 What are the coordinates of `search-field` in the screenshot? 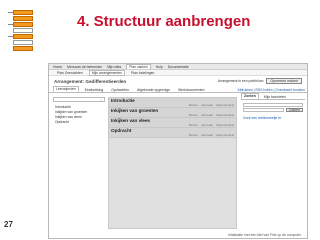 It's located at (263, 110).